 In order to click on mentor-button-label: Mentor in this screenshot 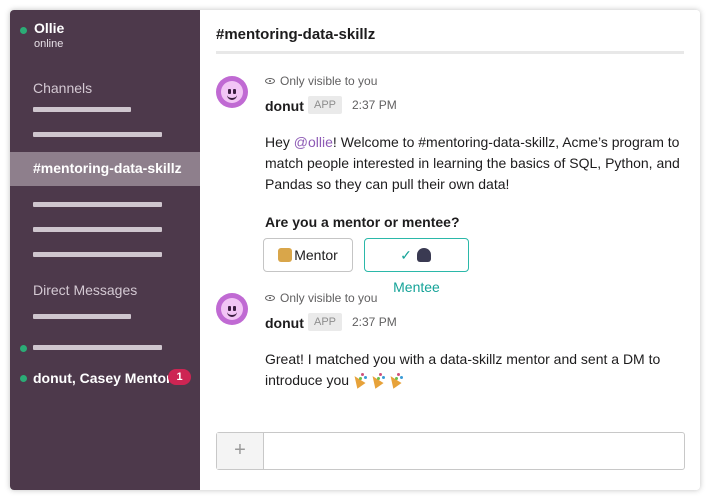, I will do `click(316, 255)`.